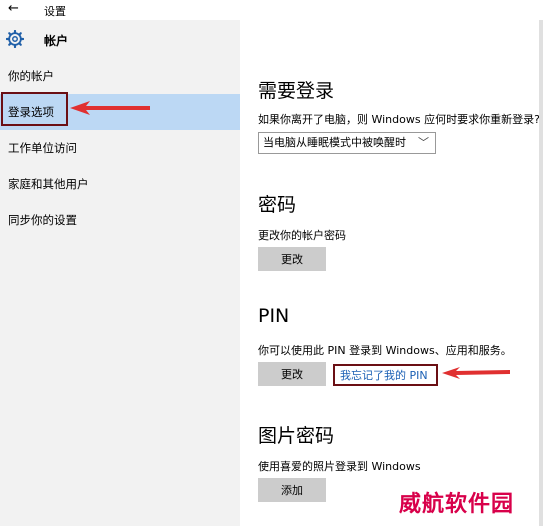  What do you see at coordinates (13, 8) in the screenshot?
I see `back-arrow-icon: ←` at bounding box center [13, 8].